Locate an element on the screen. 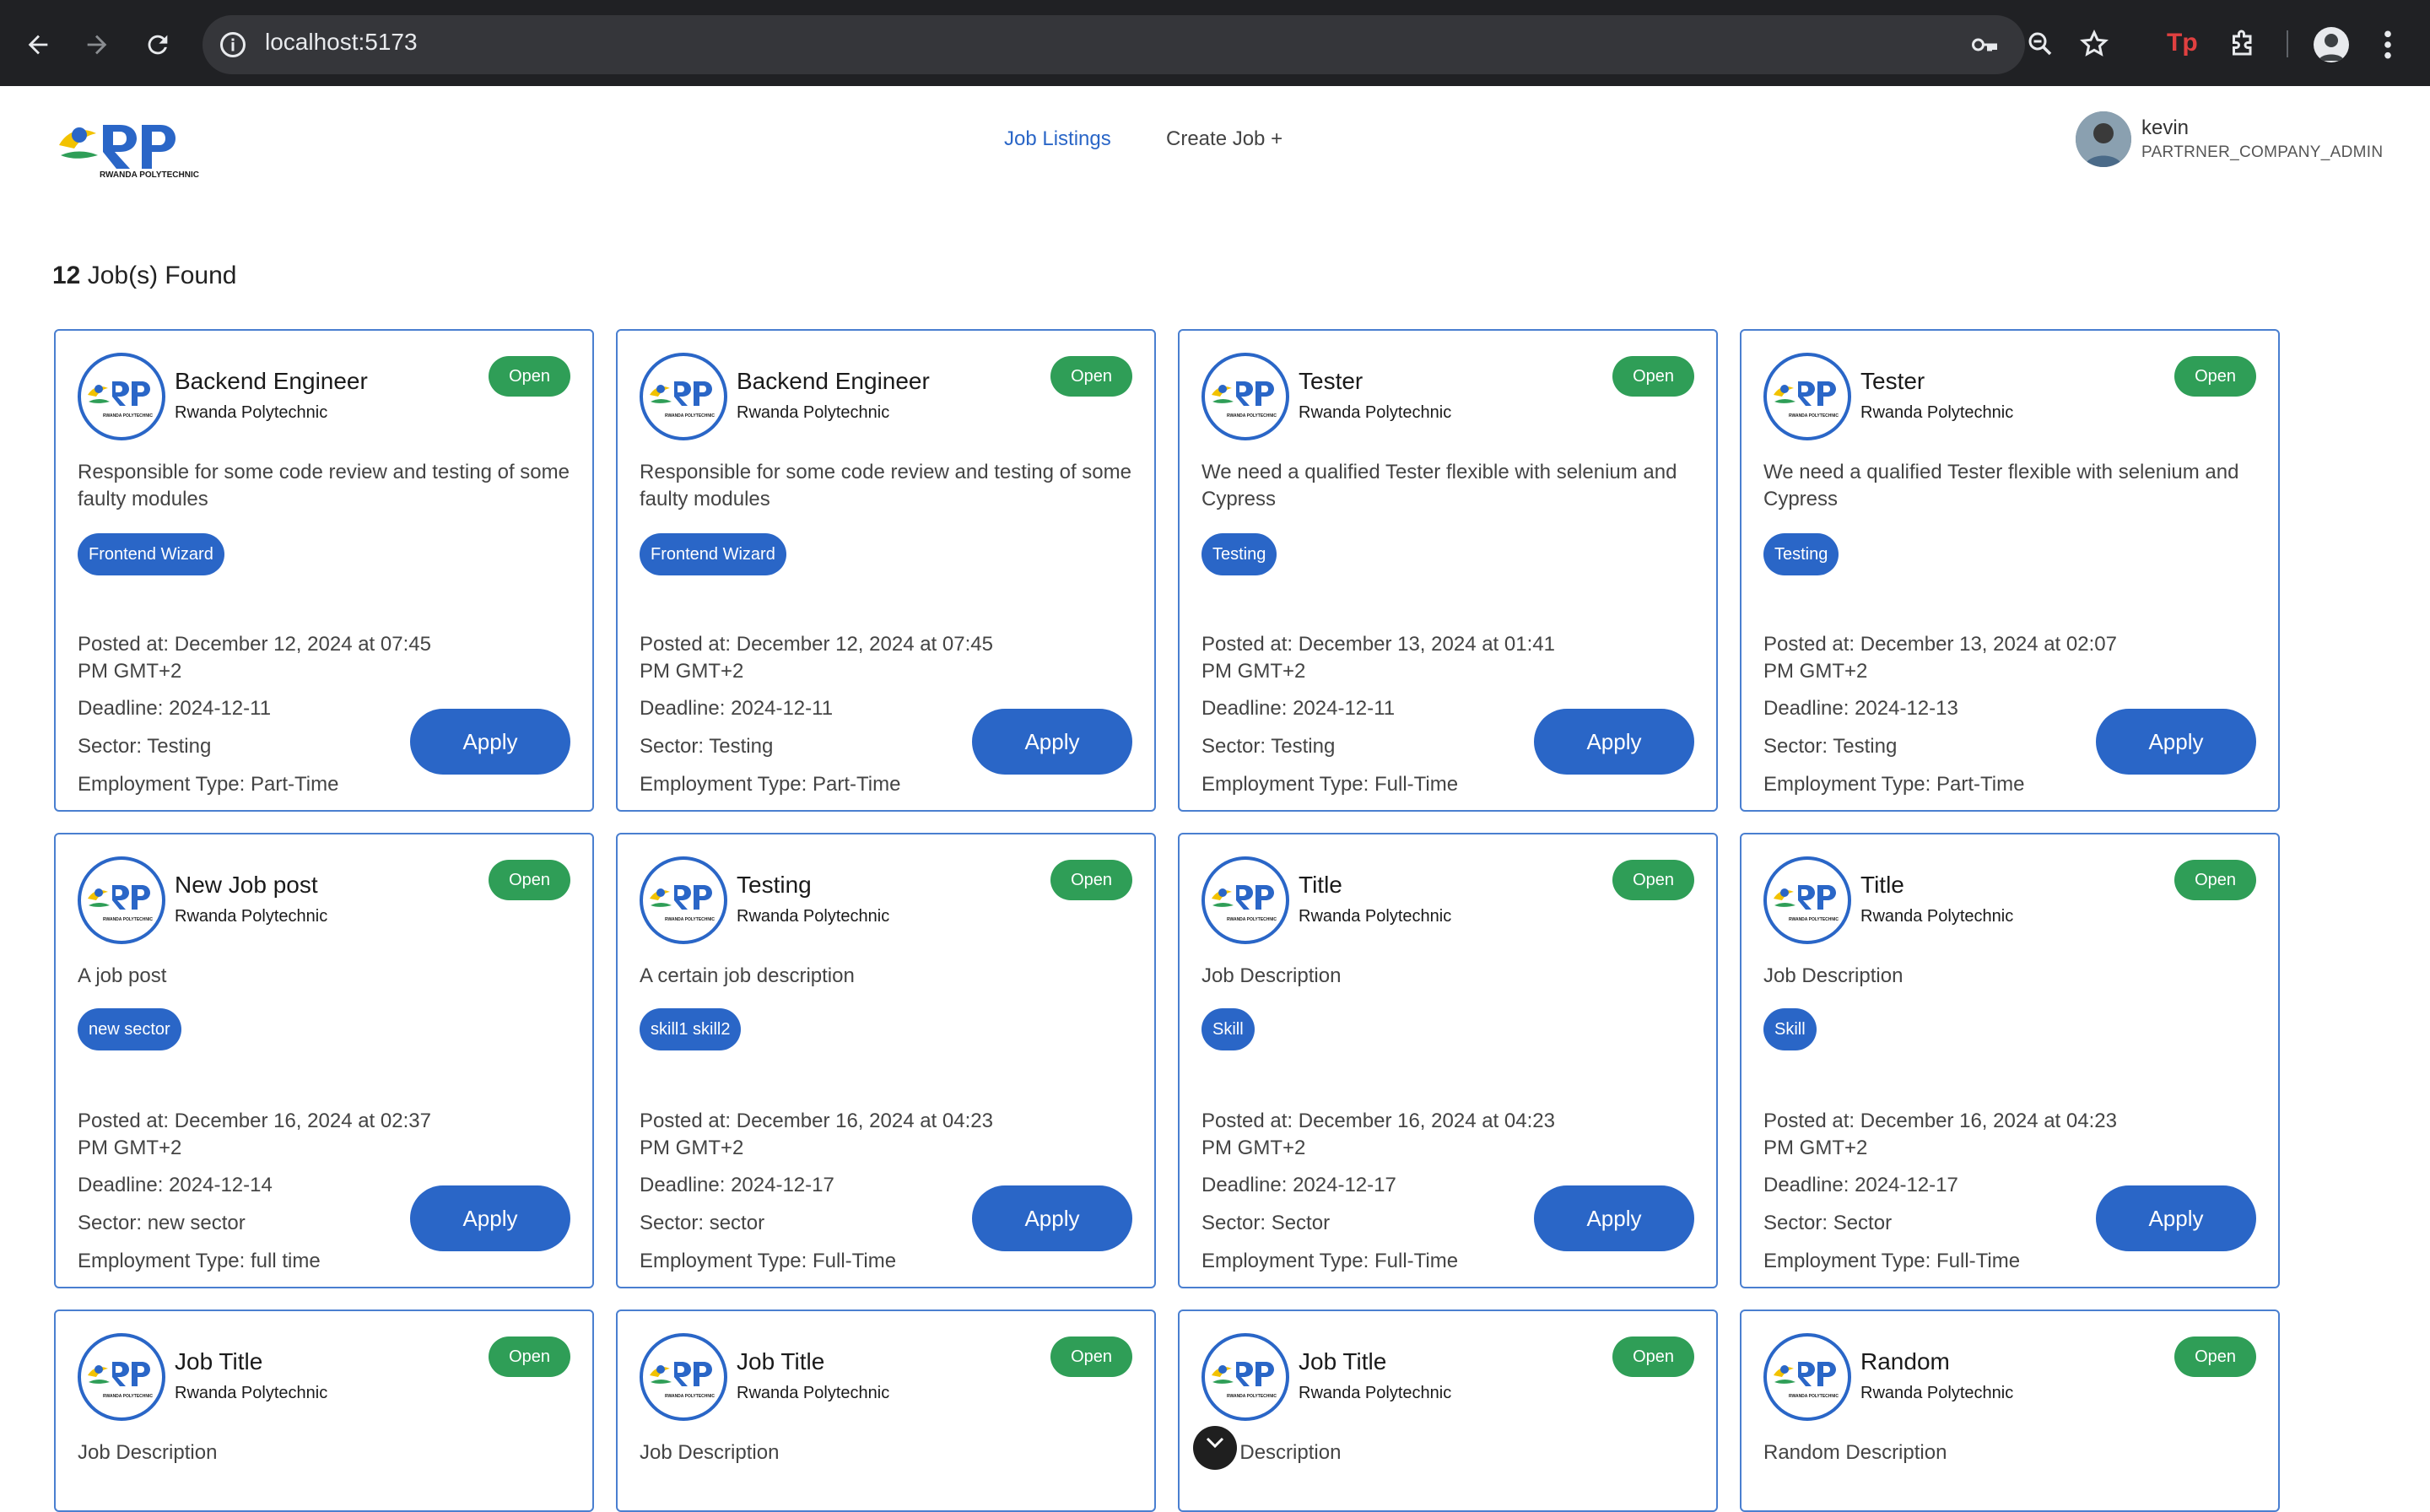 This screenshot has height=1512, width=2430. toolbar-divider is located at coordinates (2287, 43).